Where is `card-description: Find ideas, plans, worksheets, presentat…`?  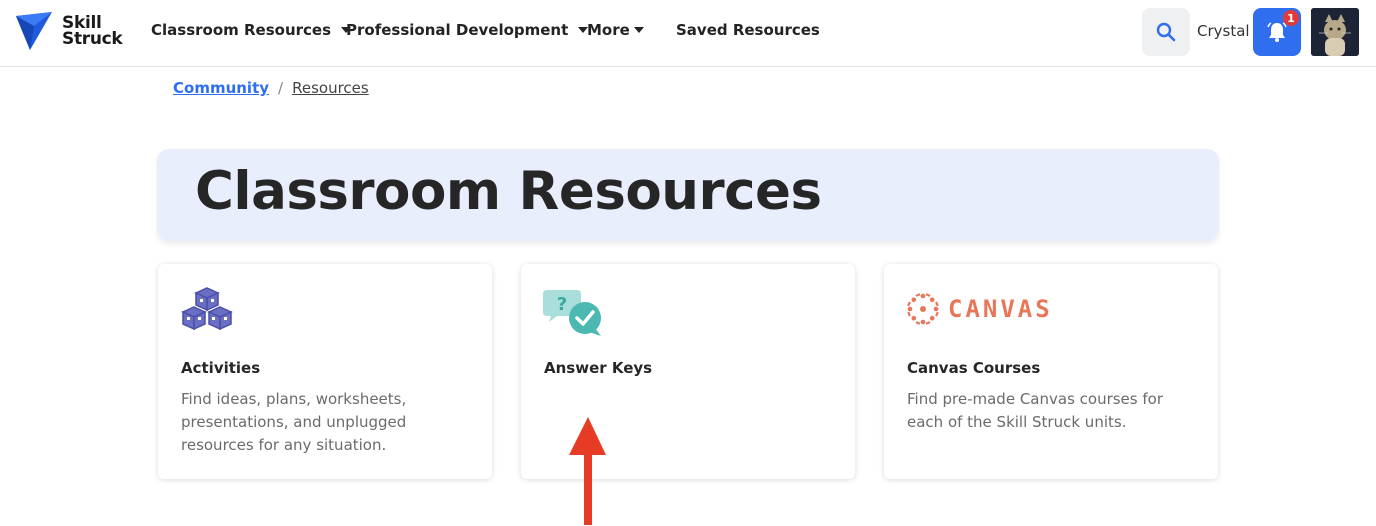
card-description: Find ideas, plans, worksheets, presentat… is located at coordinates (294, 422).